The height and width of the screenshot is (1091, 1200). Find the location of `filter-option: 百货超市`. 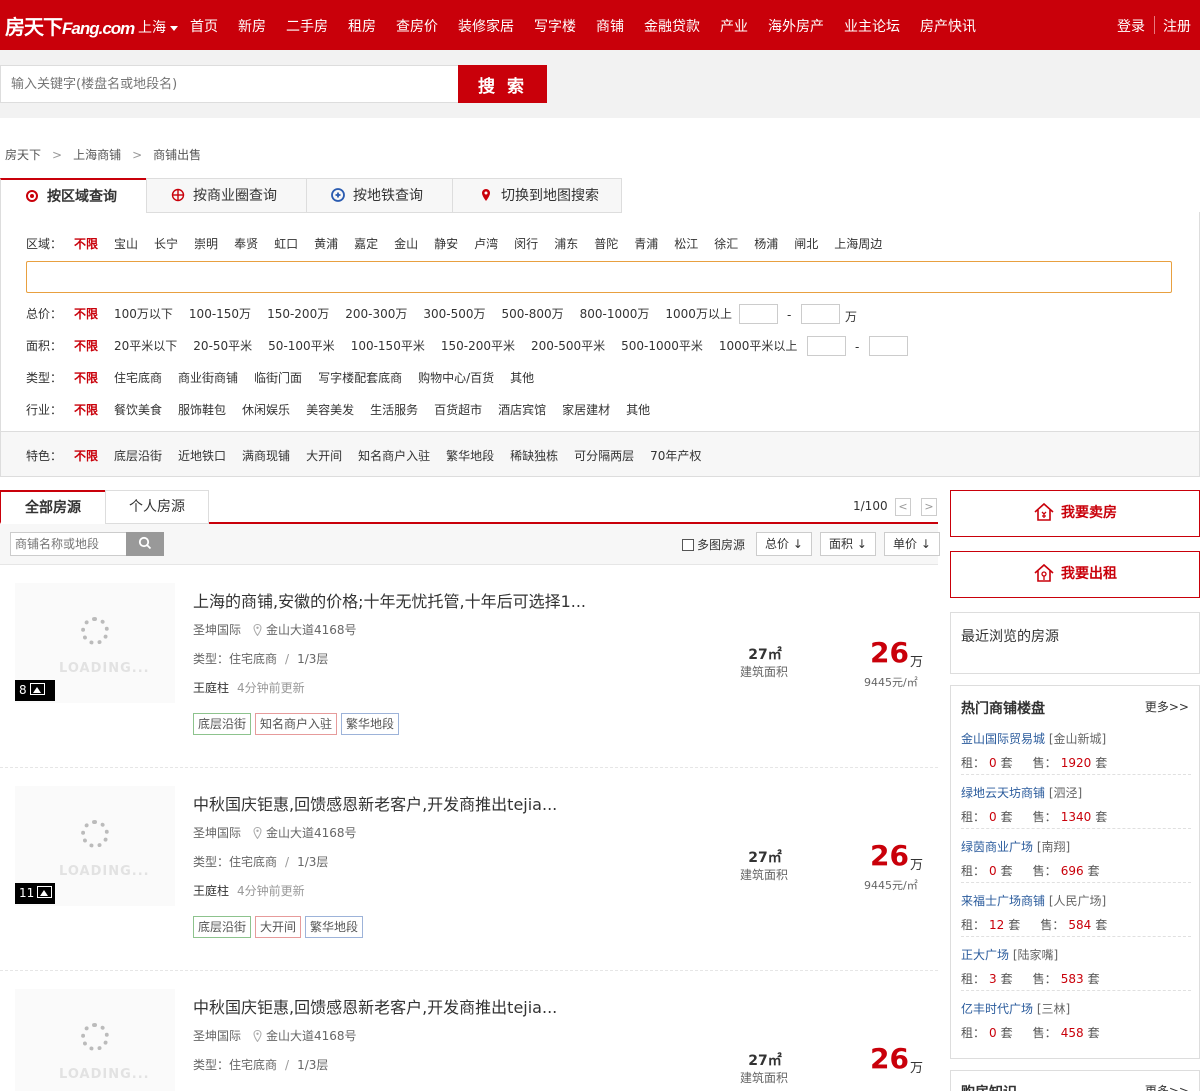

filter-option: 百货超市 is located at coordinates (458, 409).